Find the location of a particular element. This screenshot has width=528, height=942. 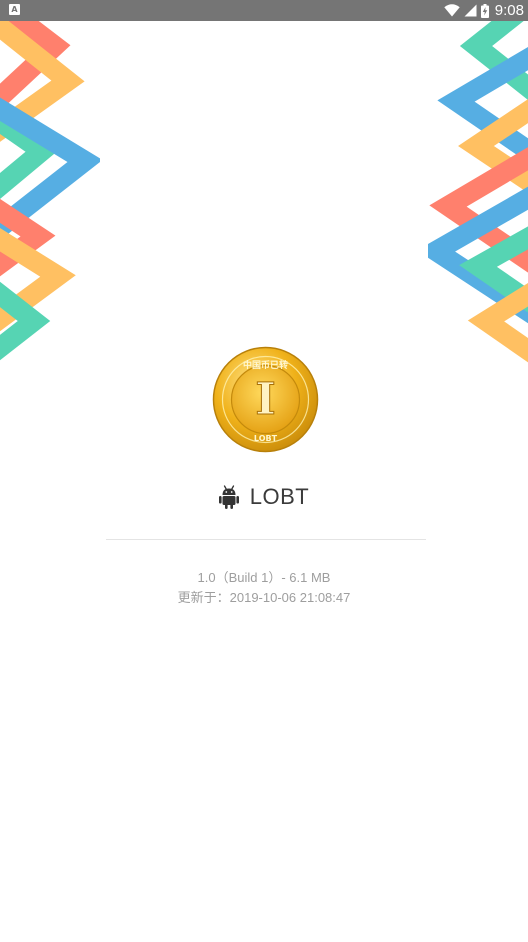

android-icon is located at coordinates (228, 497).